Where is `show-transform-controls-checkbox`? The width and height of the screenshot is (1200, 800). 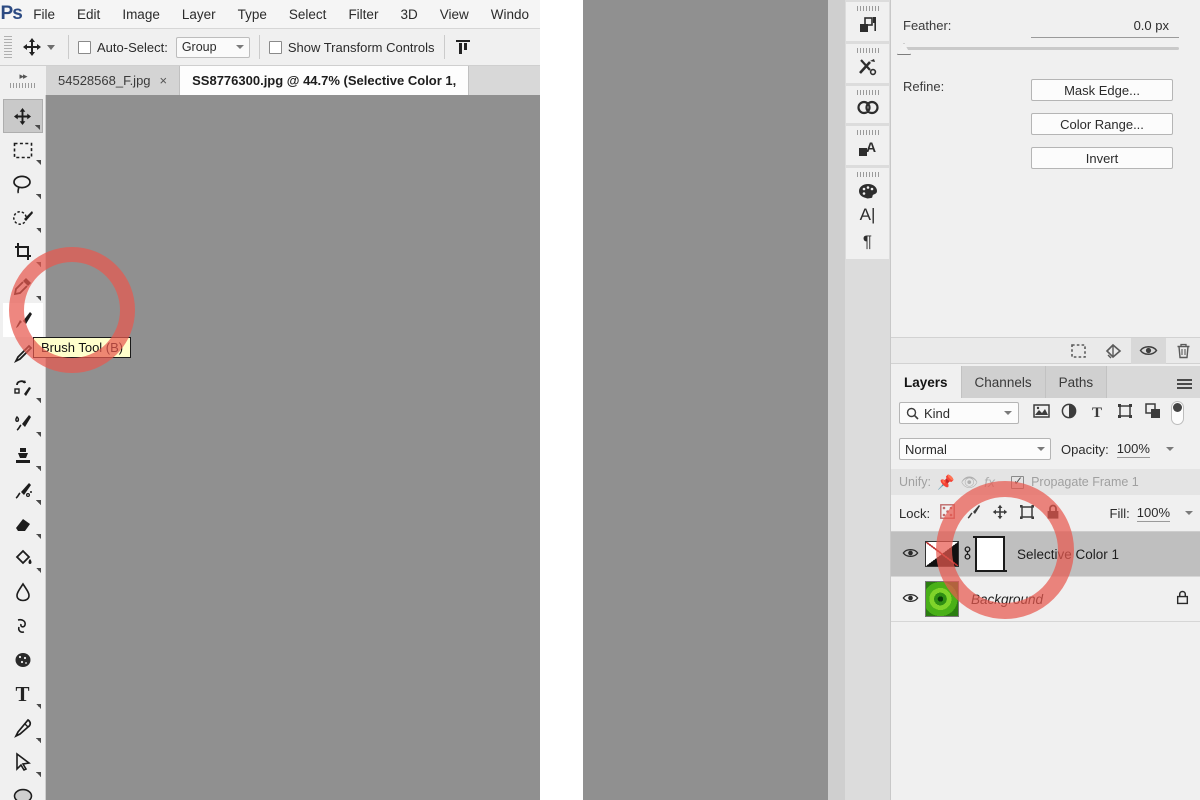
show-transform-controls-checkbox is located at coordinates (275, 47).